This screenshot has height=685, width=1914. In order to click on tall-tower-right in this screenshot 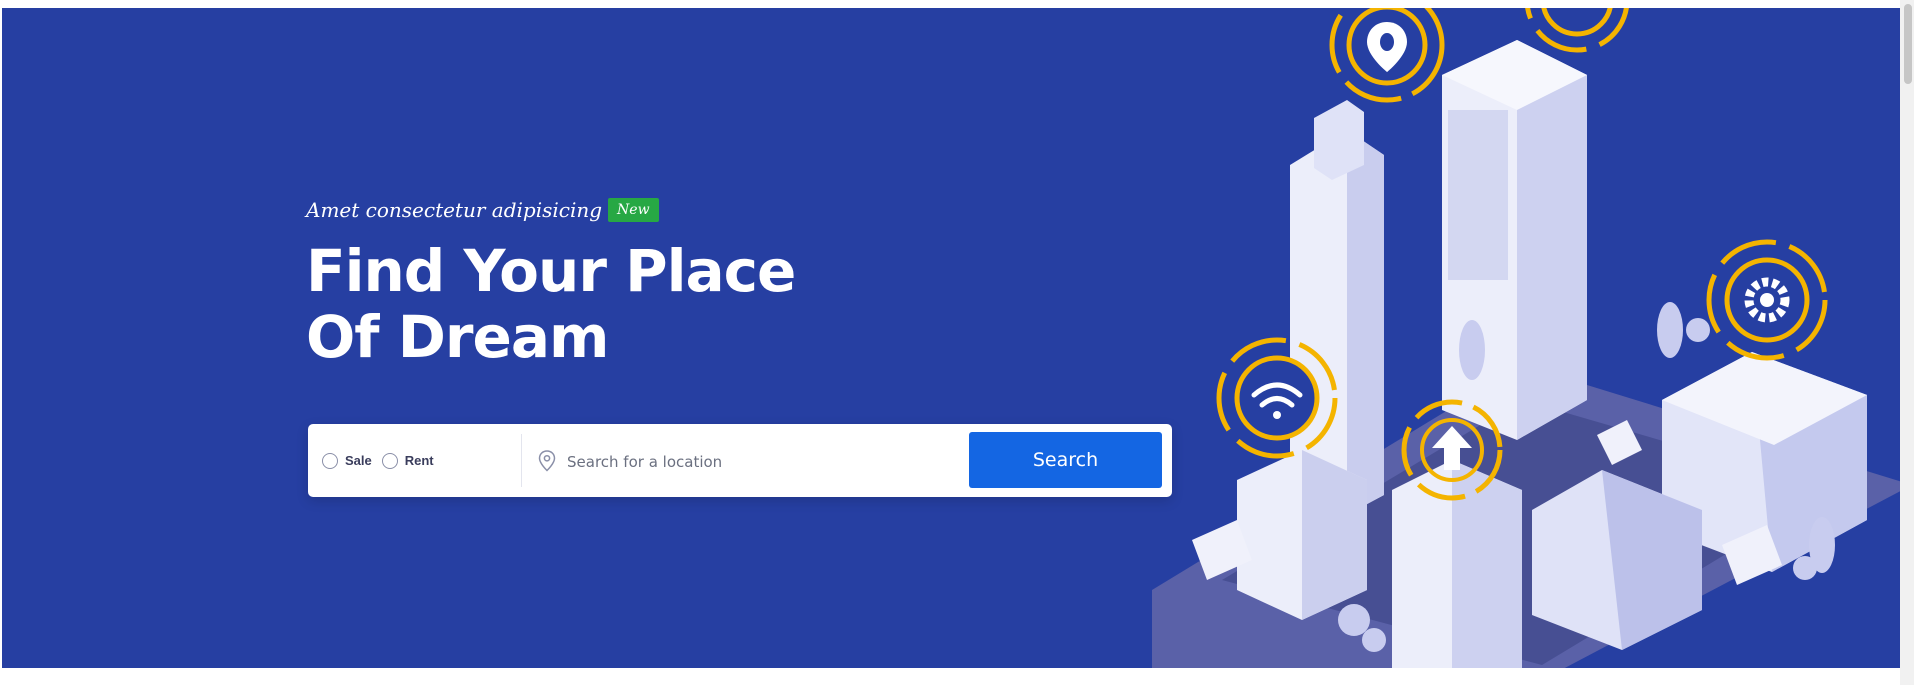, I will do `click(1514, 240)`.